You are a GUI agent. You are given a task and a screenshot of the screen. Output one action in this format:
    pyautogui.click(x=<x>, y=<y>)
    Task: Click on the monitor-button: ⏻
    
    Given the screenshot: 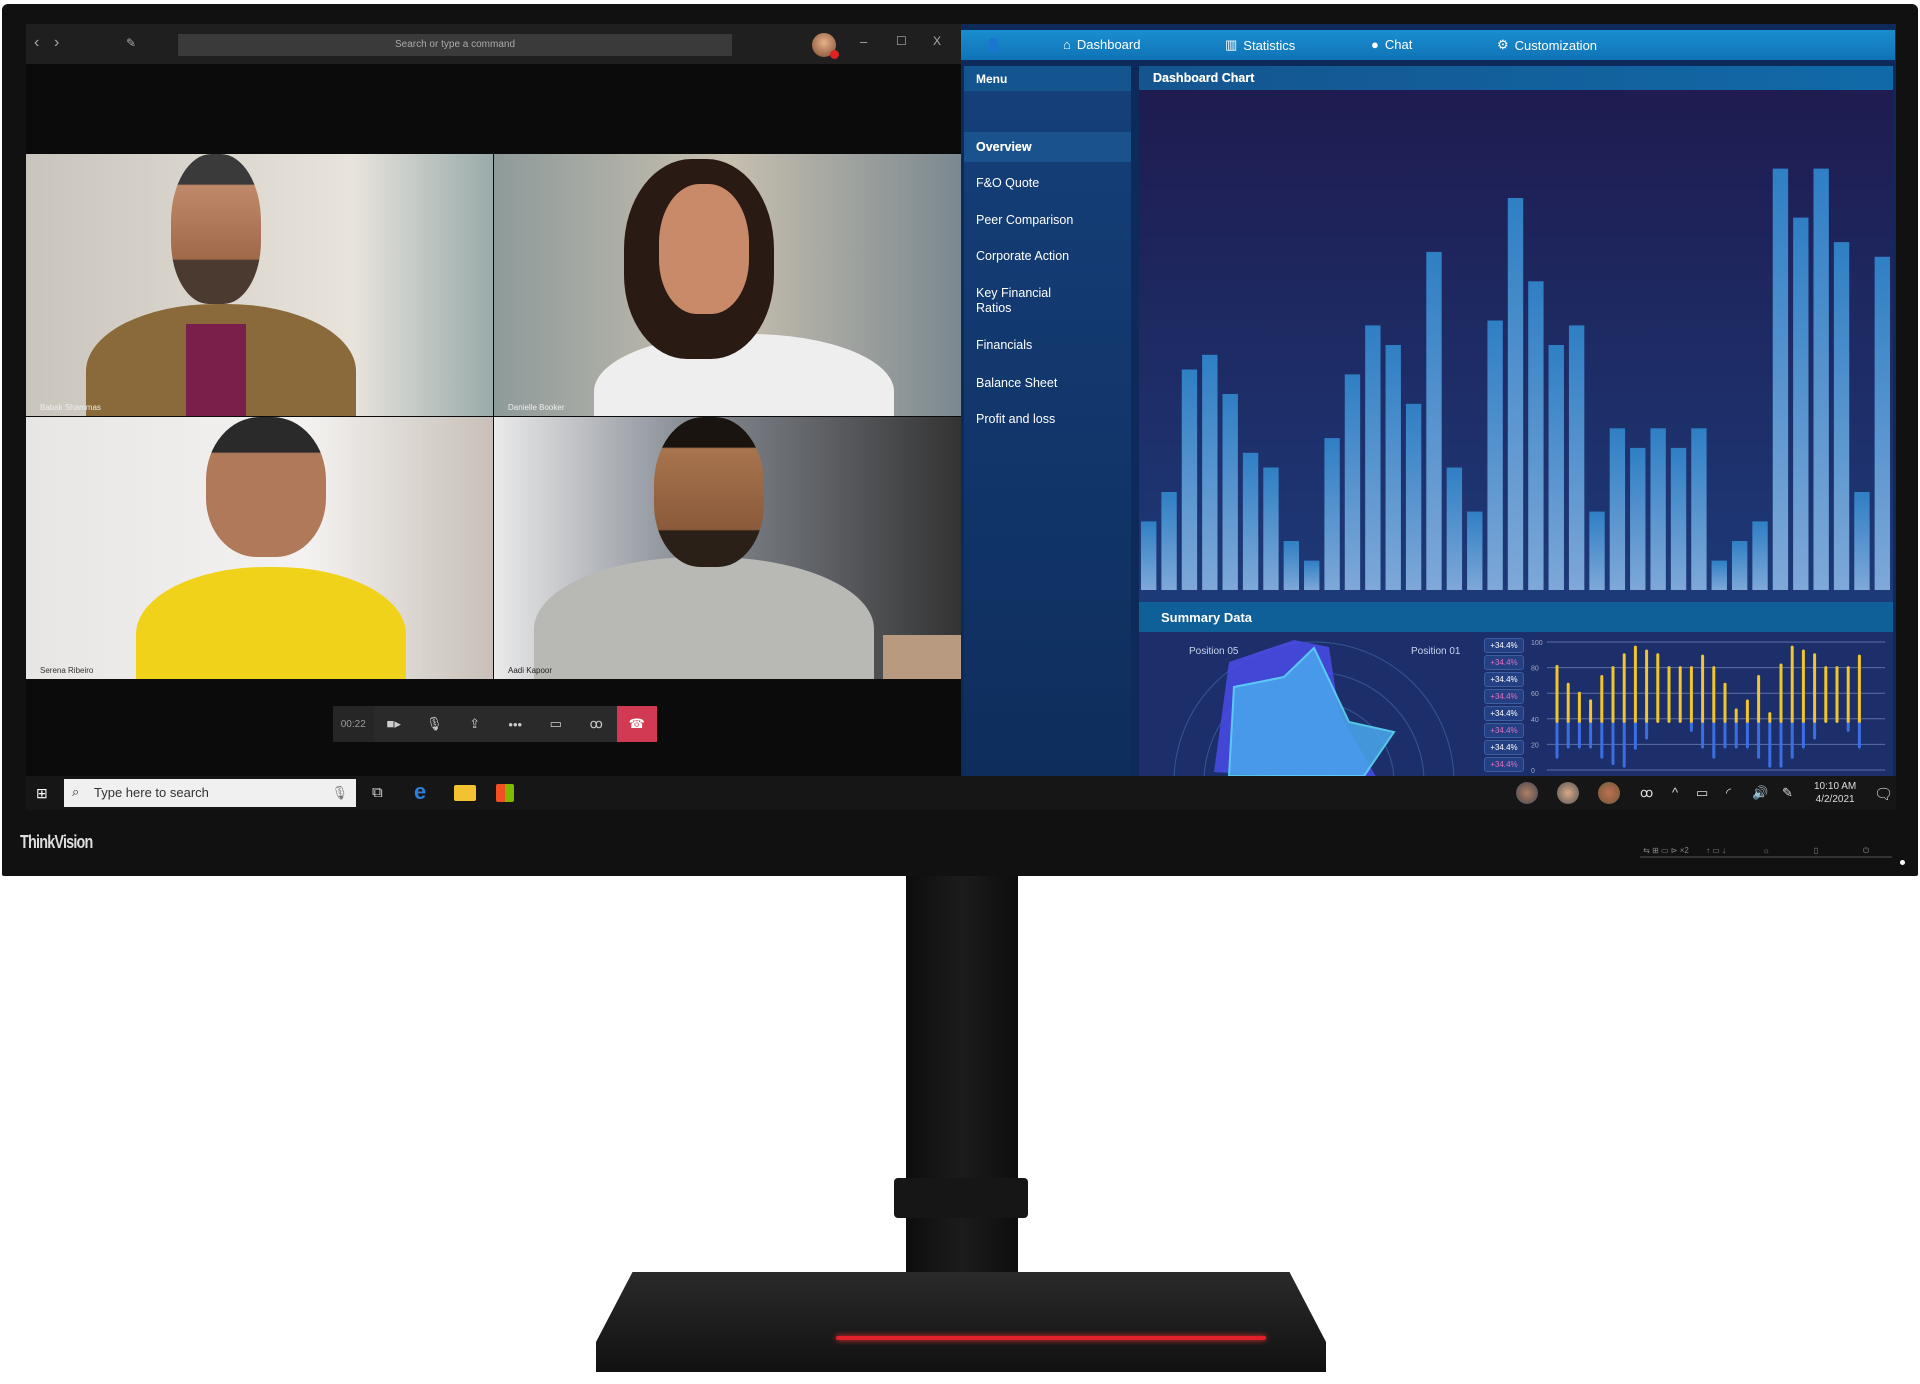 What is the action you would take?
    pyautogui.click(x=1866, y=852)
    